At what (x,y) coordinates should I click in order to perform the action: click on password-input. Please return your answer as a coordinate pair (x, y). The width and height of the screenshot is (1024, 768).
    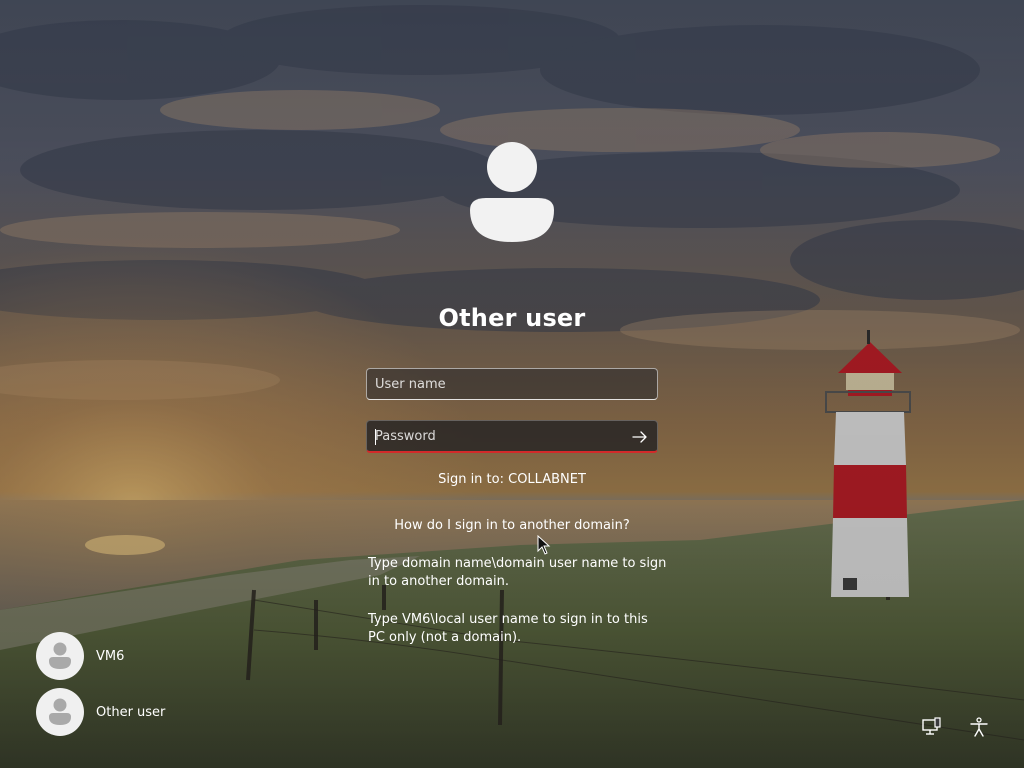
    Looking at the image, I should click on (512, 436).